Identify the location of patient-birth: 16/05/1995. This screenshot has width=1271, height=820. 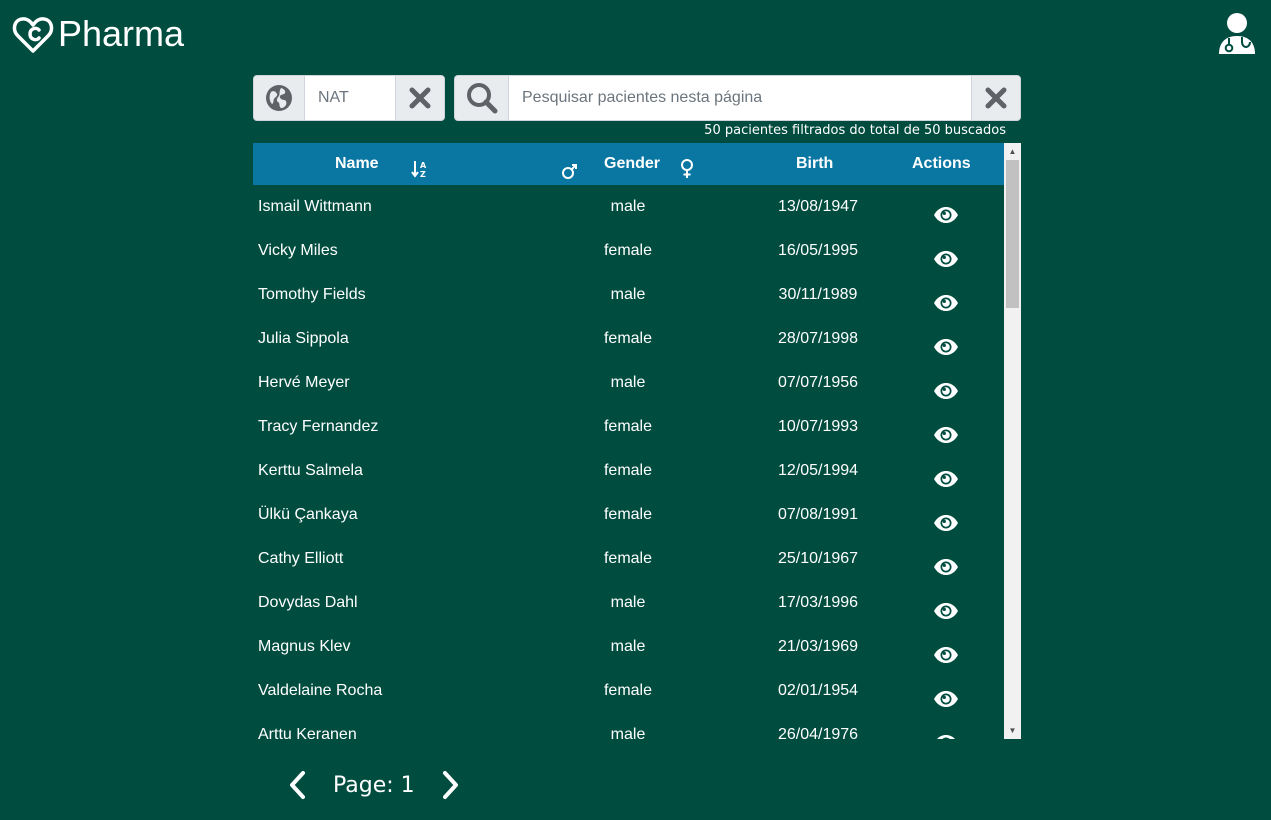
(818, 250).